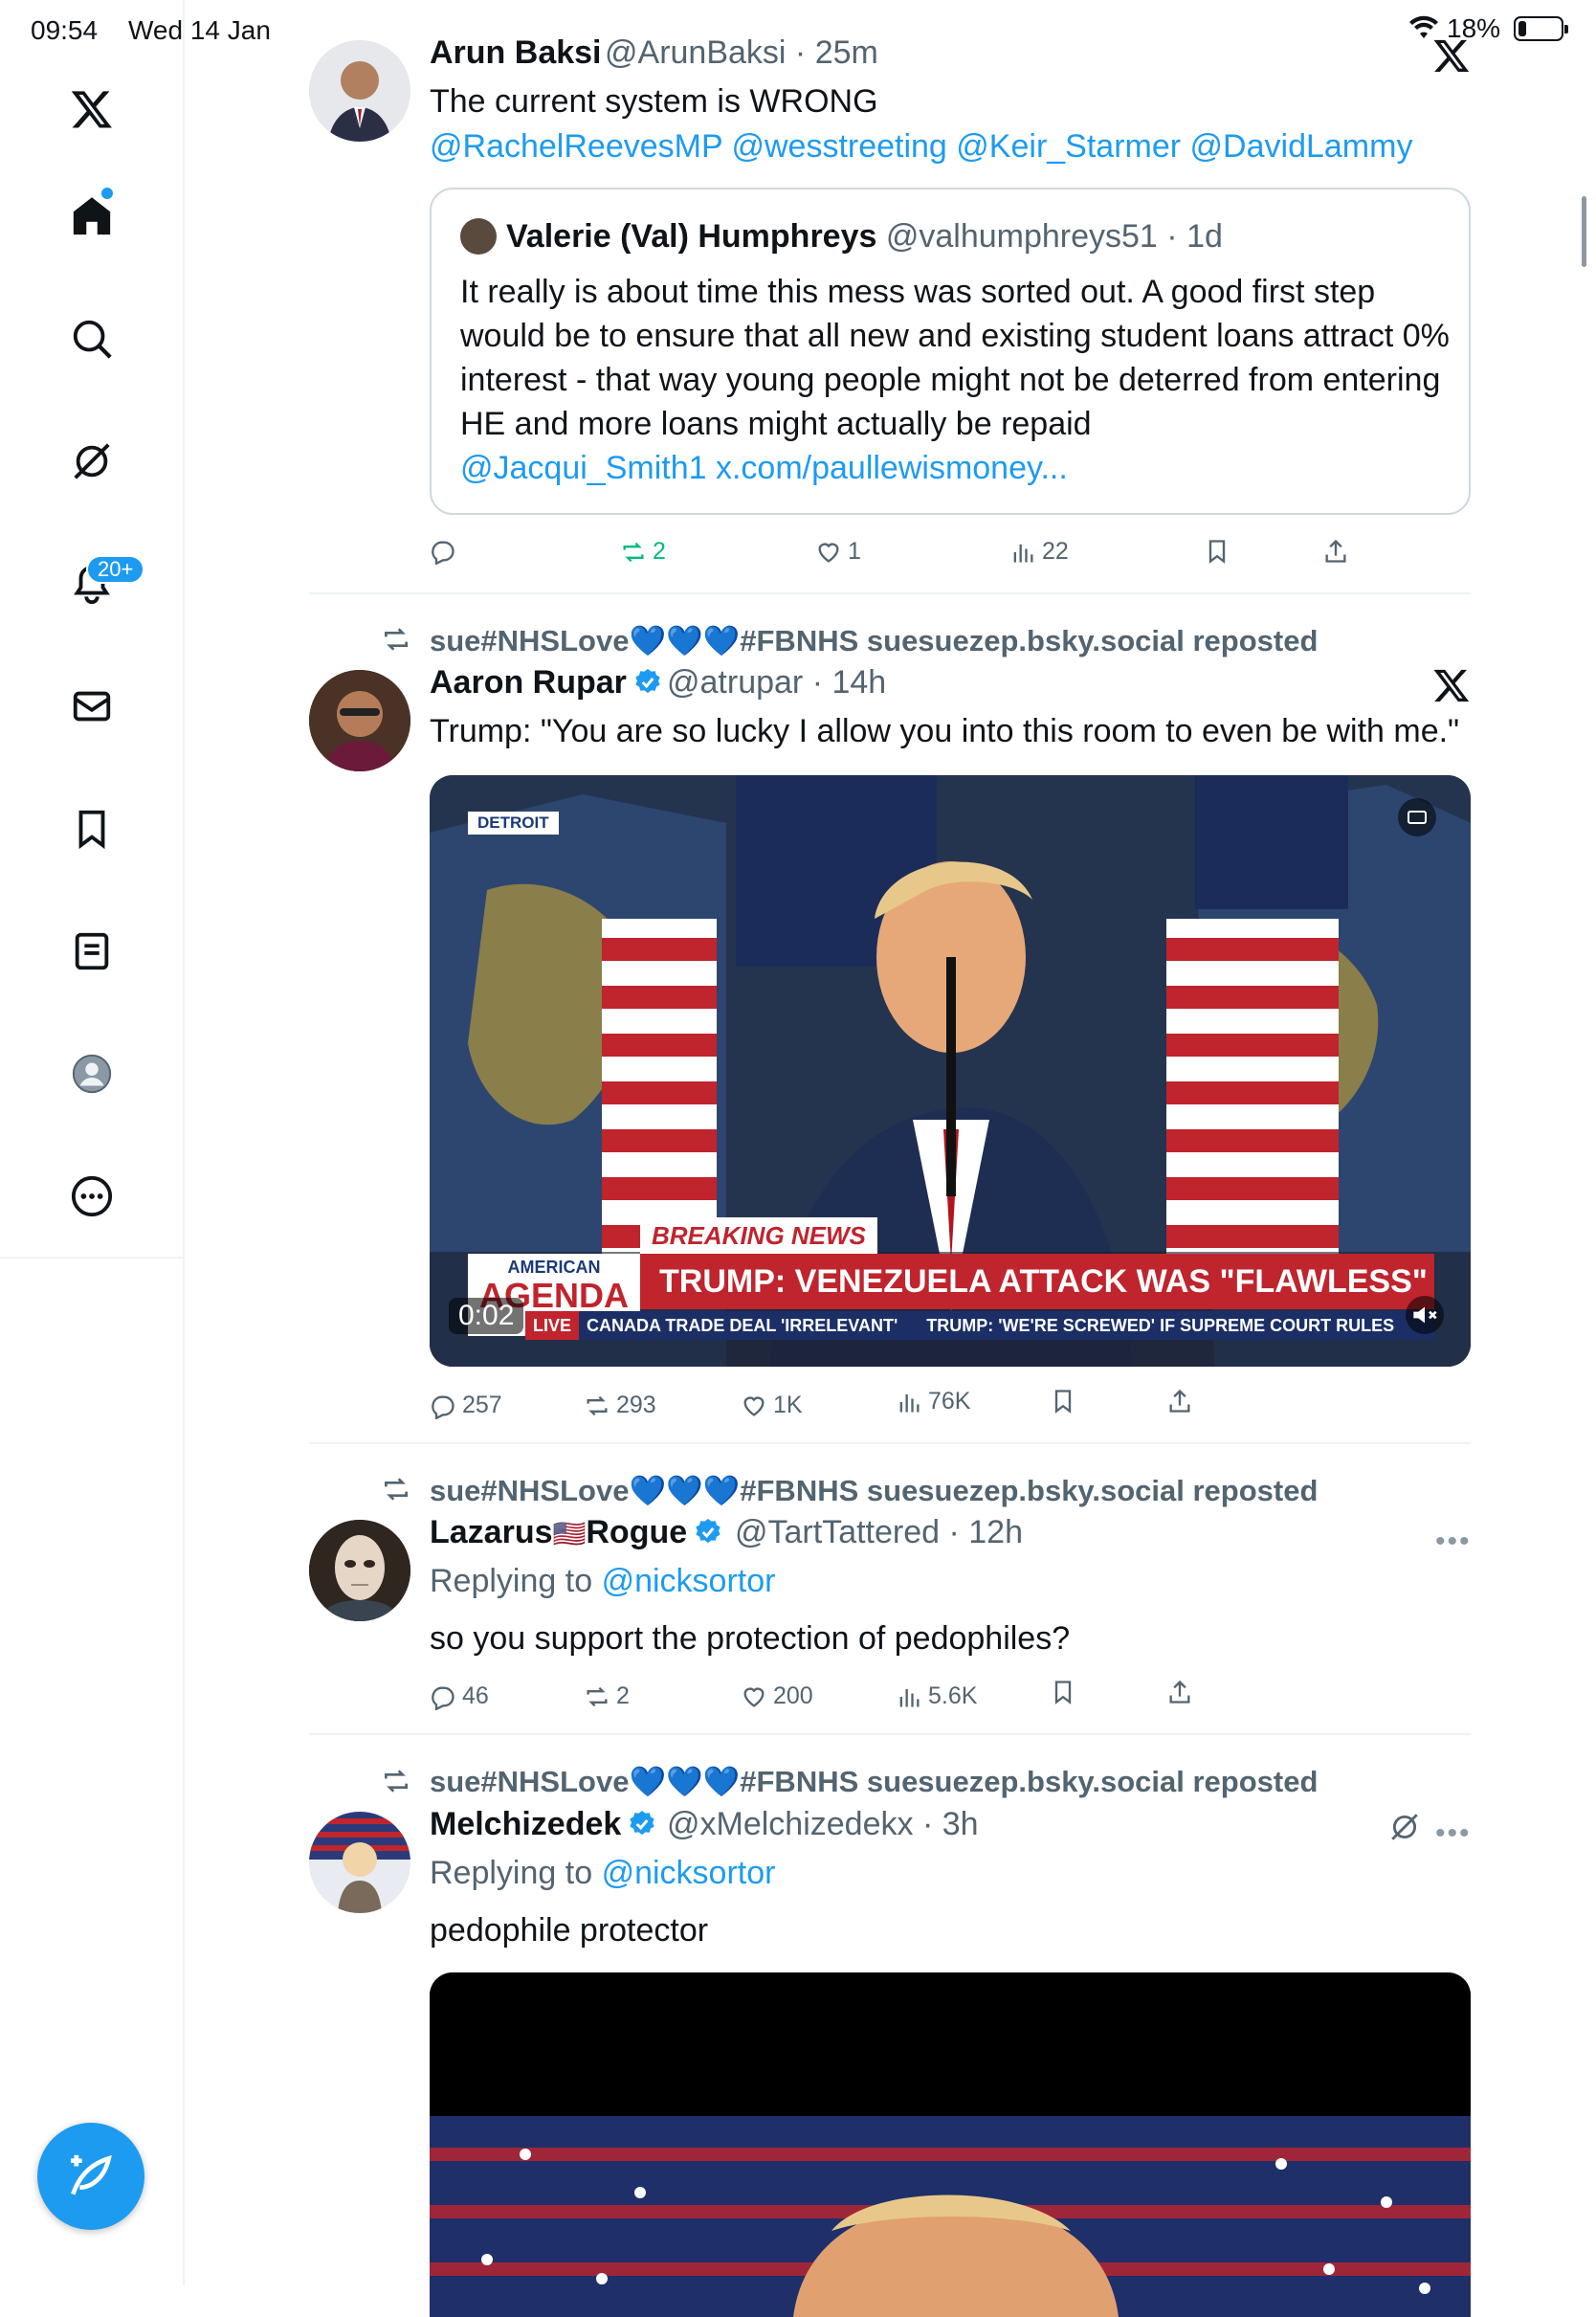 Image resolution: width=1596 pixels, height=2317 pixels. Describe the element at coordinates (516, 53) in the screenshot. I see `author-name: Arun Baksi` at that location.